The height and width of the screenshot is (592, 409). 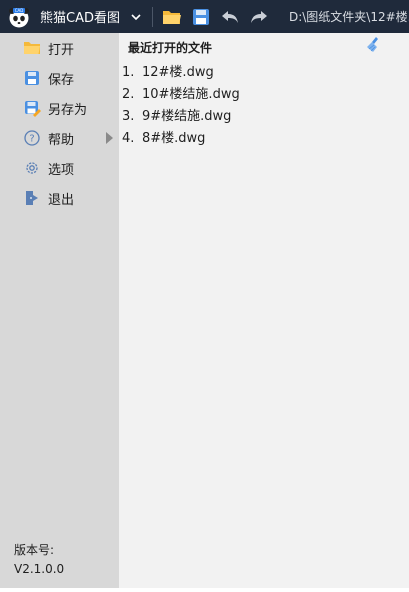 I want to click on recent-files-heading: 最近打开的文件, so click(x=170, y=48).